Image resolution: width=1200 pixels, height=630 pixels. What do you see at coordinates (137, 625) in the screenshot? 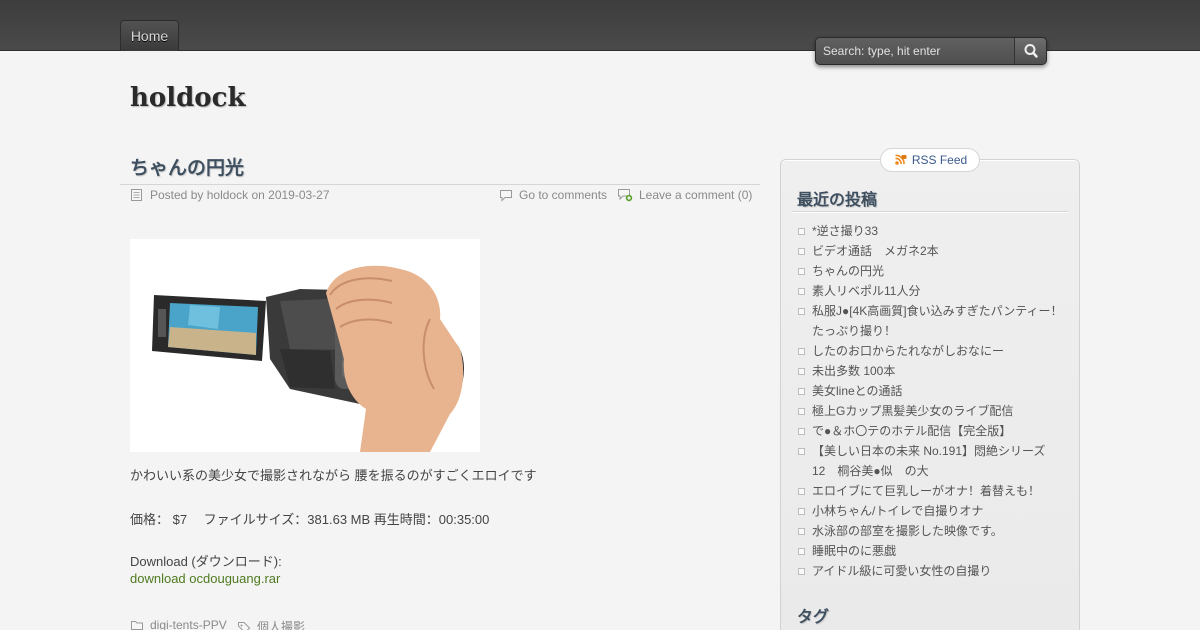
I see `folder-icon` at bounding box center [137, 625].